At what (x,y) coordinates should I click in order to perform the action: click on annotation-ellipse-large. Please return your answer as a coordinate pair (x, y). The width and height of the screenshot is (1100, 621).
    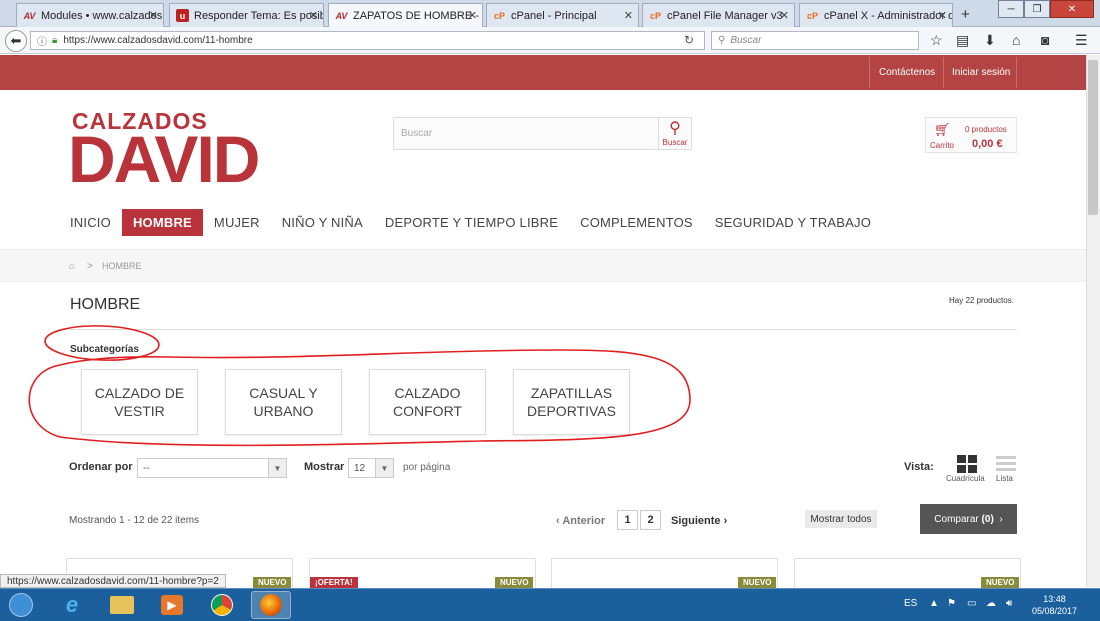
    Looking at the image, I should click on (359, 398).